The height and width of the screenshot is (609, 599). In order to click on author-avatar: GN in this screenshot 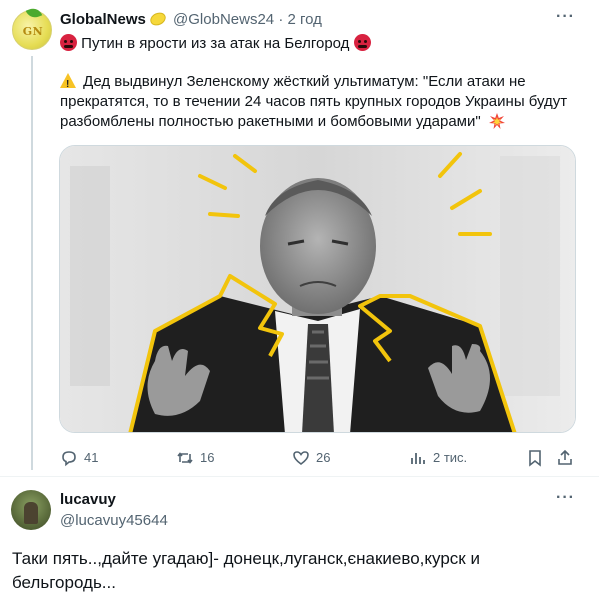, I will do `click(32, 27)`.